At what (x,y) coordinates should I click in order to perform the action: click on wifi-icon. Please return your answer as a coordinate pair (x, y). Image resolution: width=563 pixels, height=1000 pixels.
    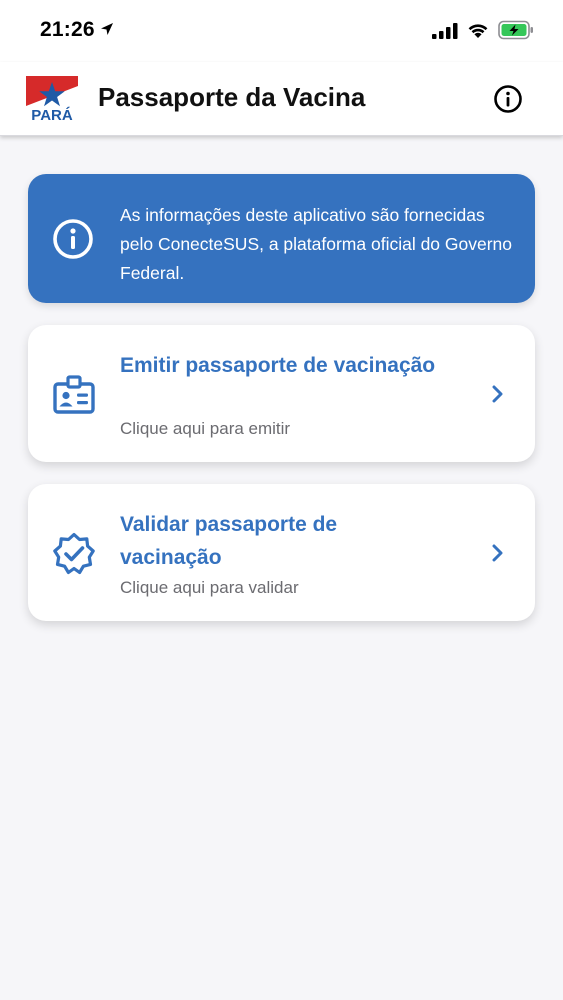
    Looking at the image, I should click on (478, 31).